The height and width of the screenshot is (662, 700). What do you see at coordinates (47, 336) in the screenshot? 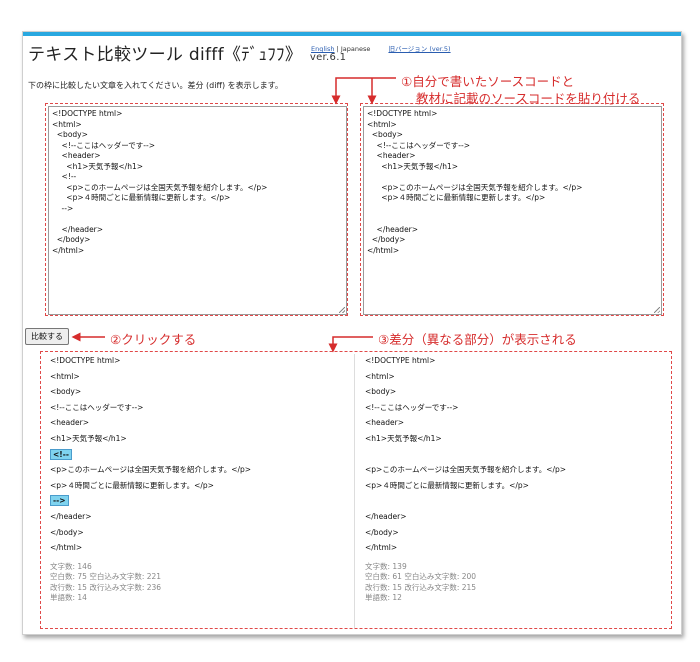
I see `compare-button: 比較する` at bounding box center [47, 336].